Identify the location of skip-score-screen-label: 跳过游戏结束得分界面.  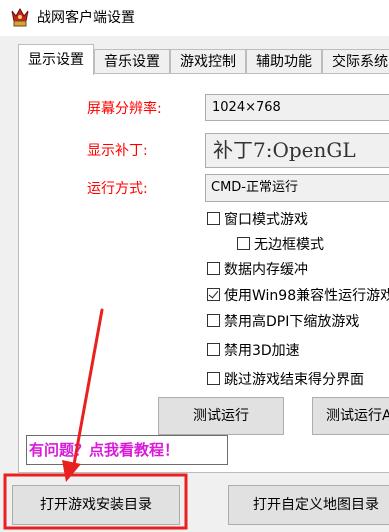
(294, 380).